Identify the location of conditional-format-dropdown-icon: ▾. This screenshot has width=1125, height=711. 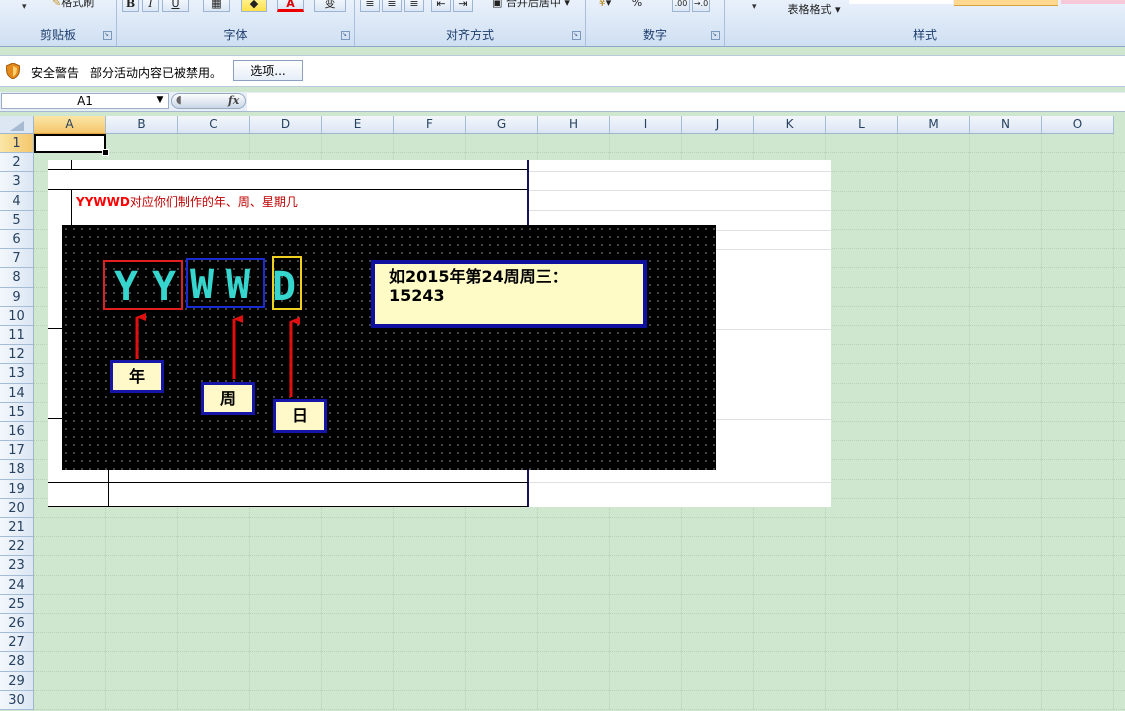
(754, 7).